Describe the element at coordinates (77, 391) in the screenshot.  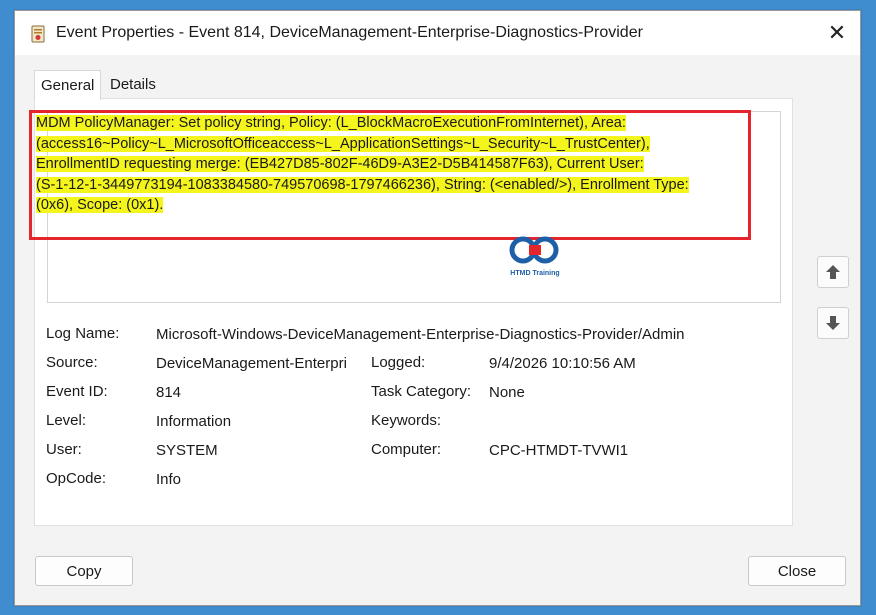
I see `event-id-label: Event ID:` at that location.